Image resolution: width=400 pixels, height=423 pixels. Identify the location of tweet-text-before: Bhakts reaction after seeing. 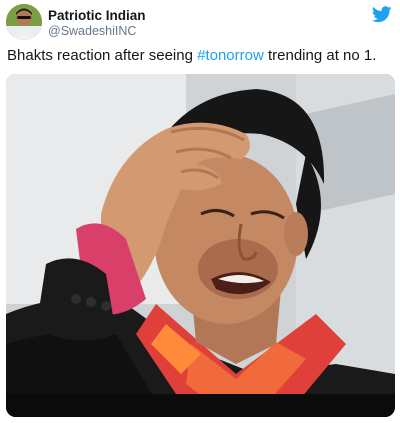
(102, 55).